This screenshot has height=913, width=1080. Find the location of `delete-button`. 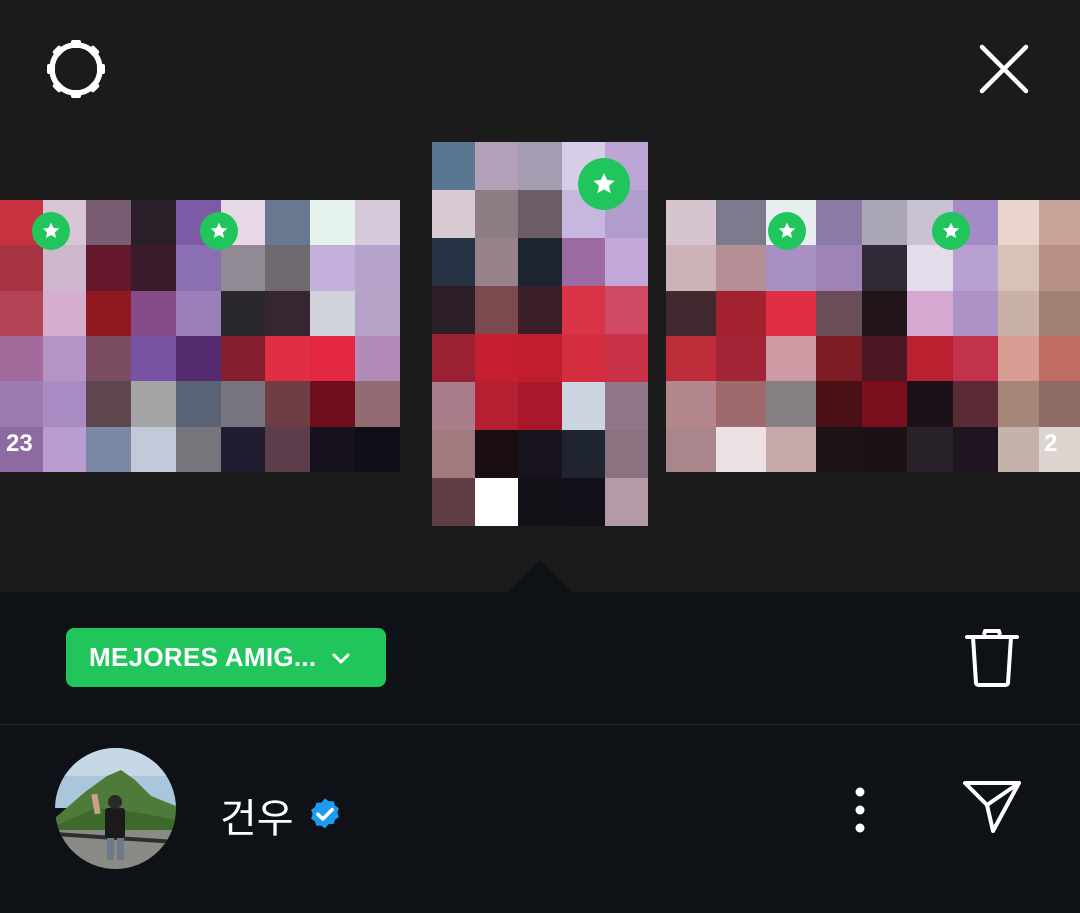

delete-button is located at coordinates (992, 658).